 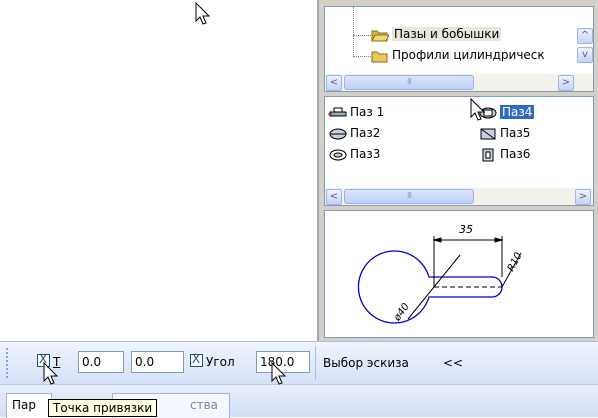 I want to click on point-checkbox: X, so click(x=43, y=359).